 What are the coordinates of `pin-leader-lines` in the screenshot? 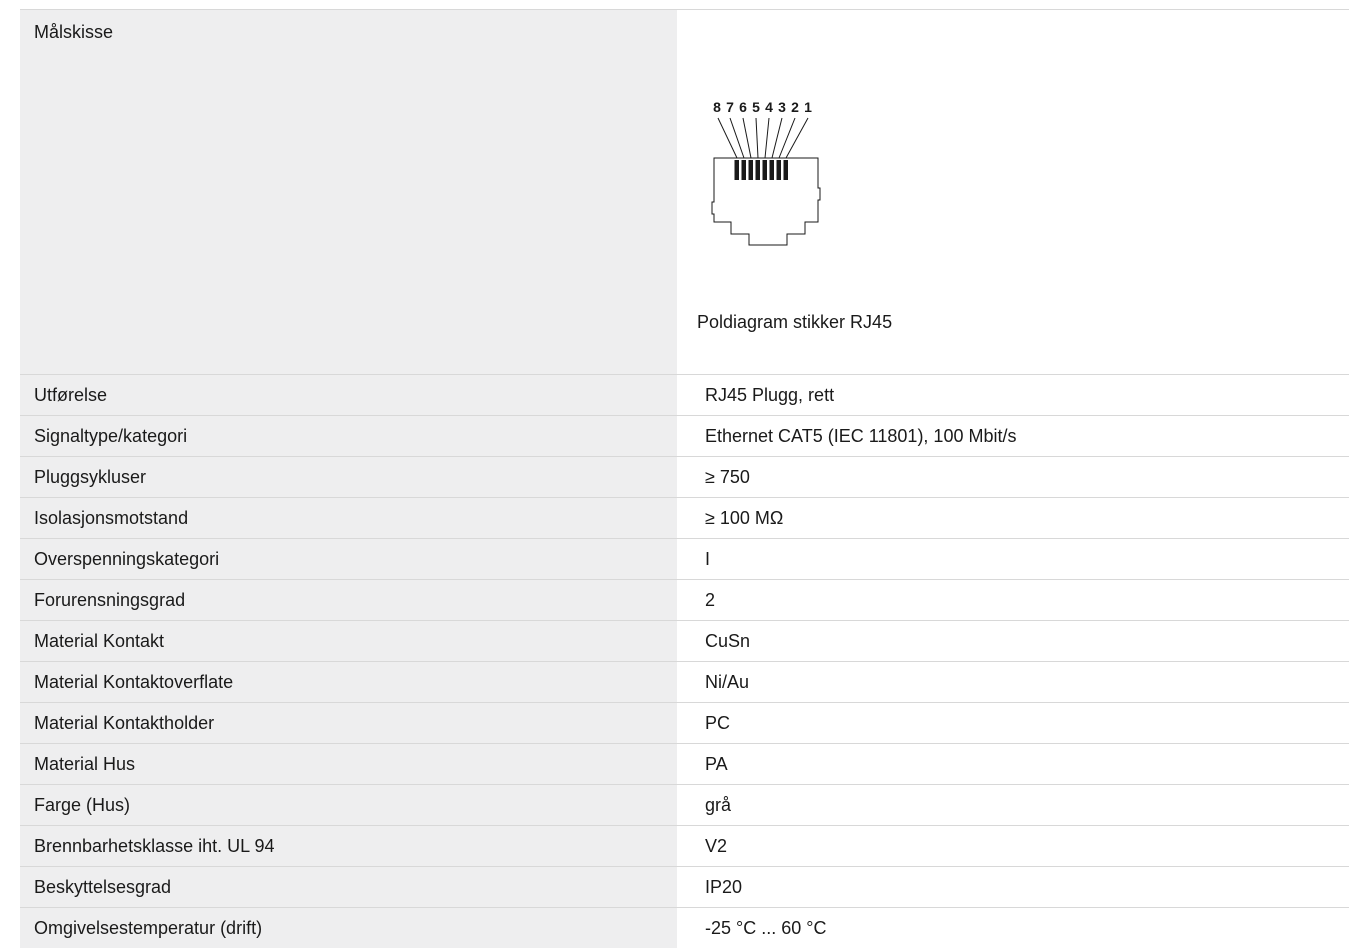 It's located at (763, 138).